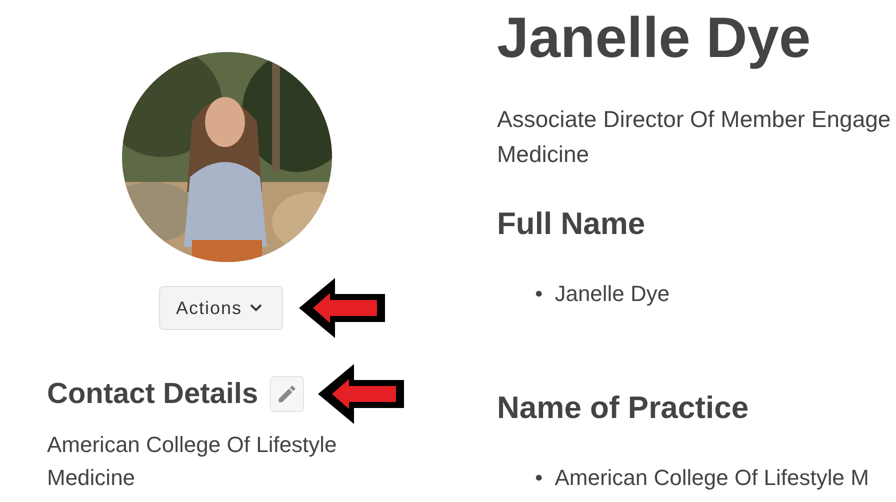 The image size is (896, 502). Describe the element at coordinates (654, 38) in the screenshot. I see `profile-name: Janelle Dye` at that location.